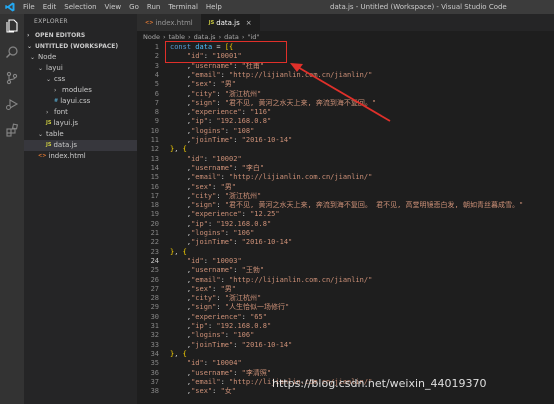 The height and width of the screenshot is (404, 554). What do you see at coordinates (153, 7) in the screenshot?
I see `menu-item-run: Run` at bounding box center [153, 7].